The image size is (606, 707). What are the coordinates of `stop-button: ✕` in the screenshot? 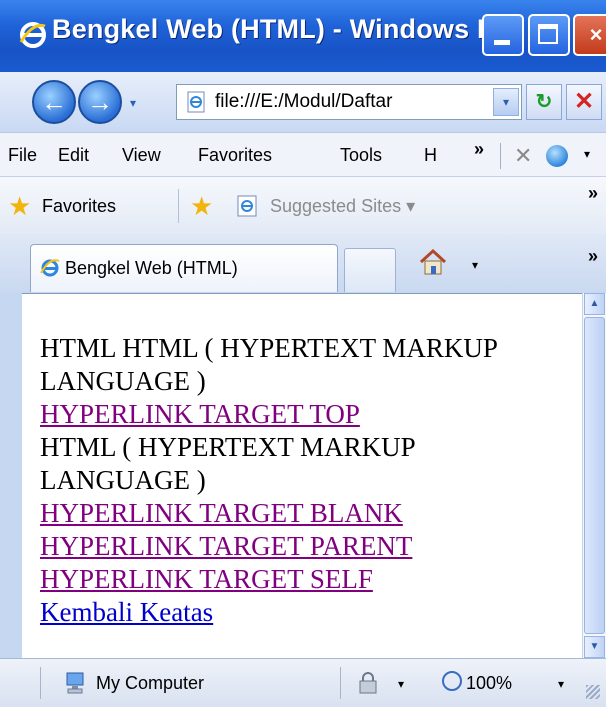 It's located at (584, 102).